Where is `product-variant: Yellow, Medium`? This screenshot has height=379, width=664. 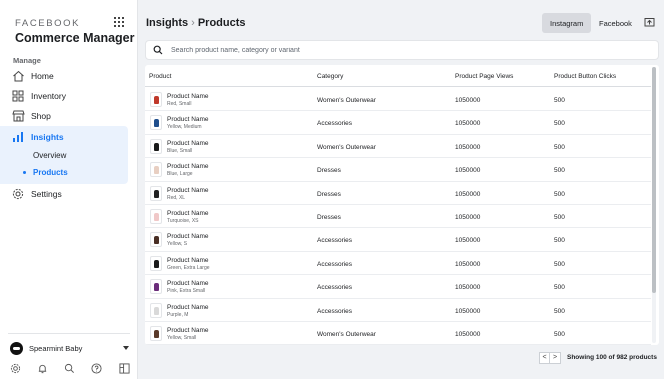
product-variant: Yellow, Medium is located at coordinates (184, 127).